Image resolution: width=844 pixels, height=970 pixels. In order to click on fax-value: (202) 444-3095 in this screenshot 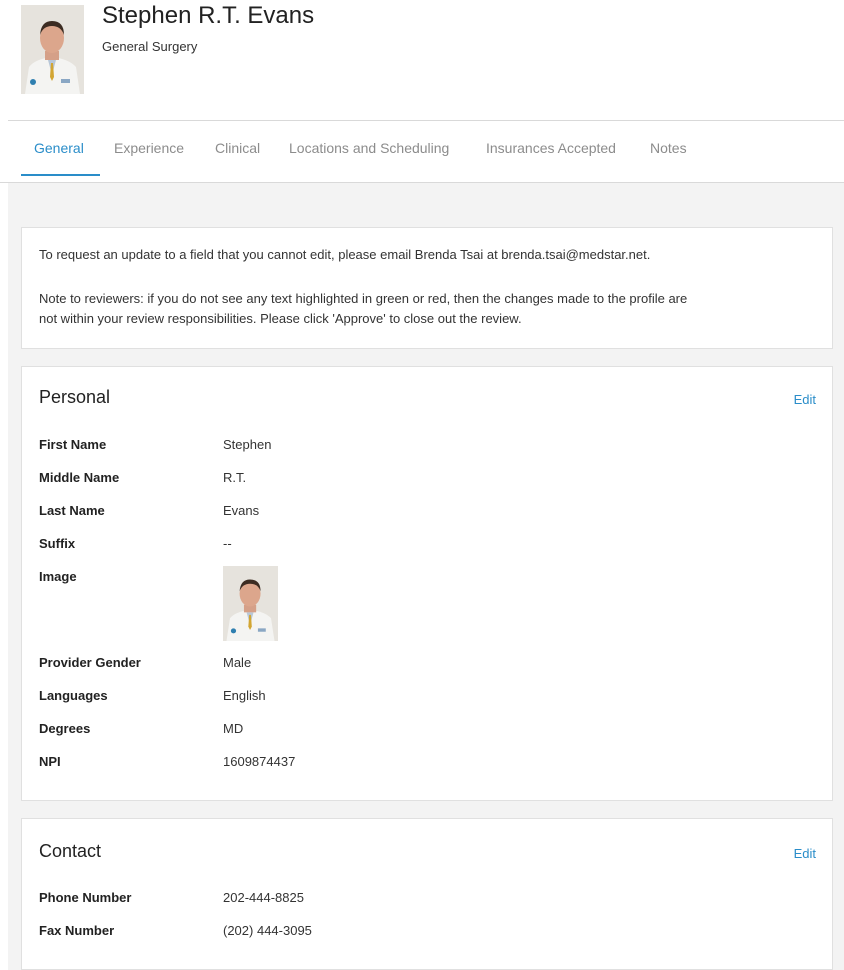, I will do `click(267, 930)`.